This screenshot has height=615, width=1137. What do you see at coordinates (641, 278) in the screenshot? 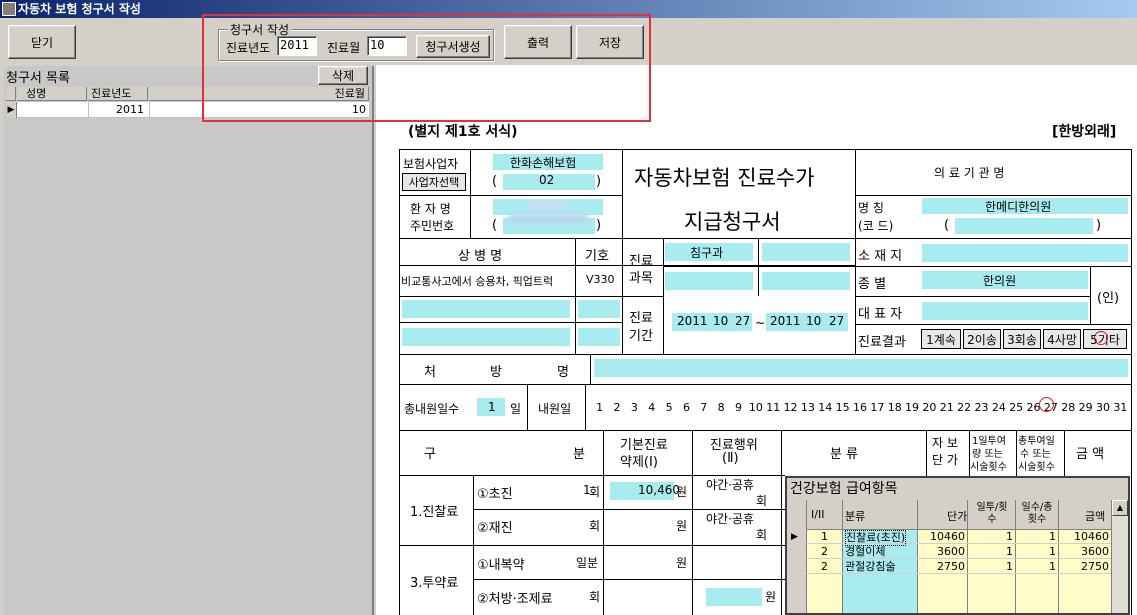
I see `dept-label-2: 과목` at bounding box center [641, 278].